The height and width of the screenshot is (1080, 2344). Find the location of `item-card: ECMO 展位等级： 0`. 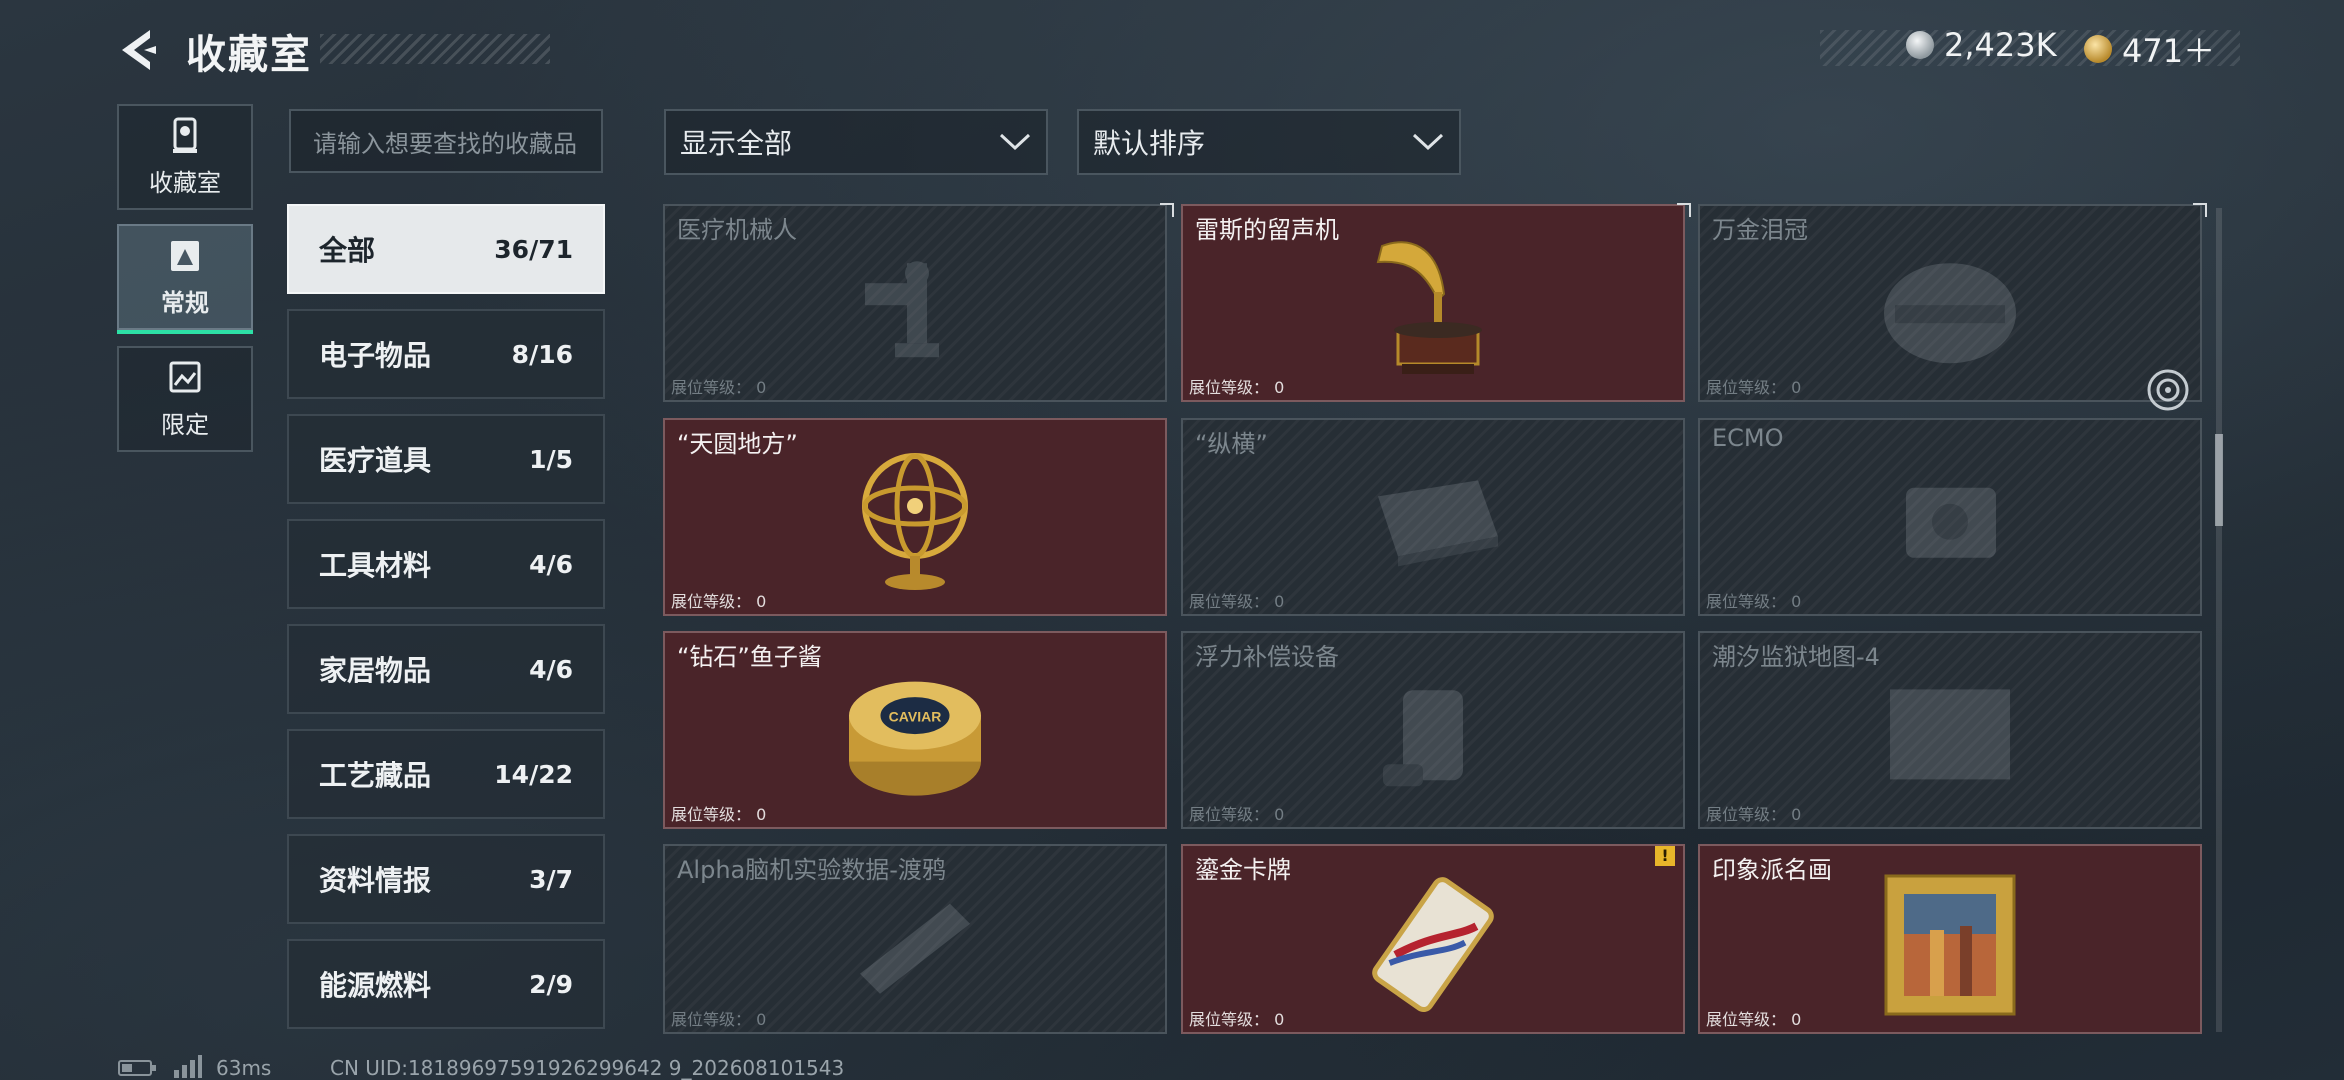

item-card: ECMO 展位等级： 0 is located at coordinates (1950, 517).